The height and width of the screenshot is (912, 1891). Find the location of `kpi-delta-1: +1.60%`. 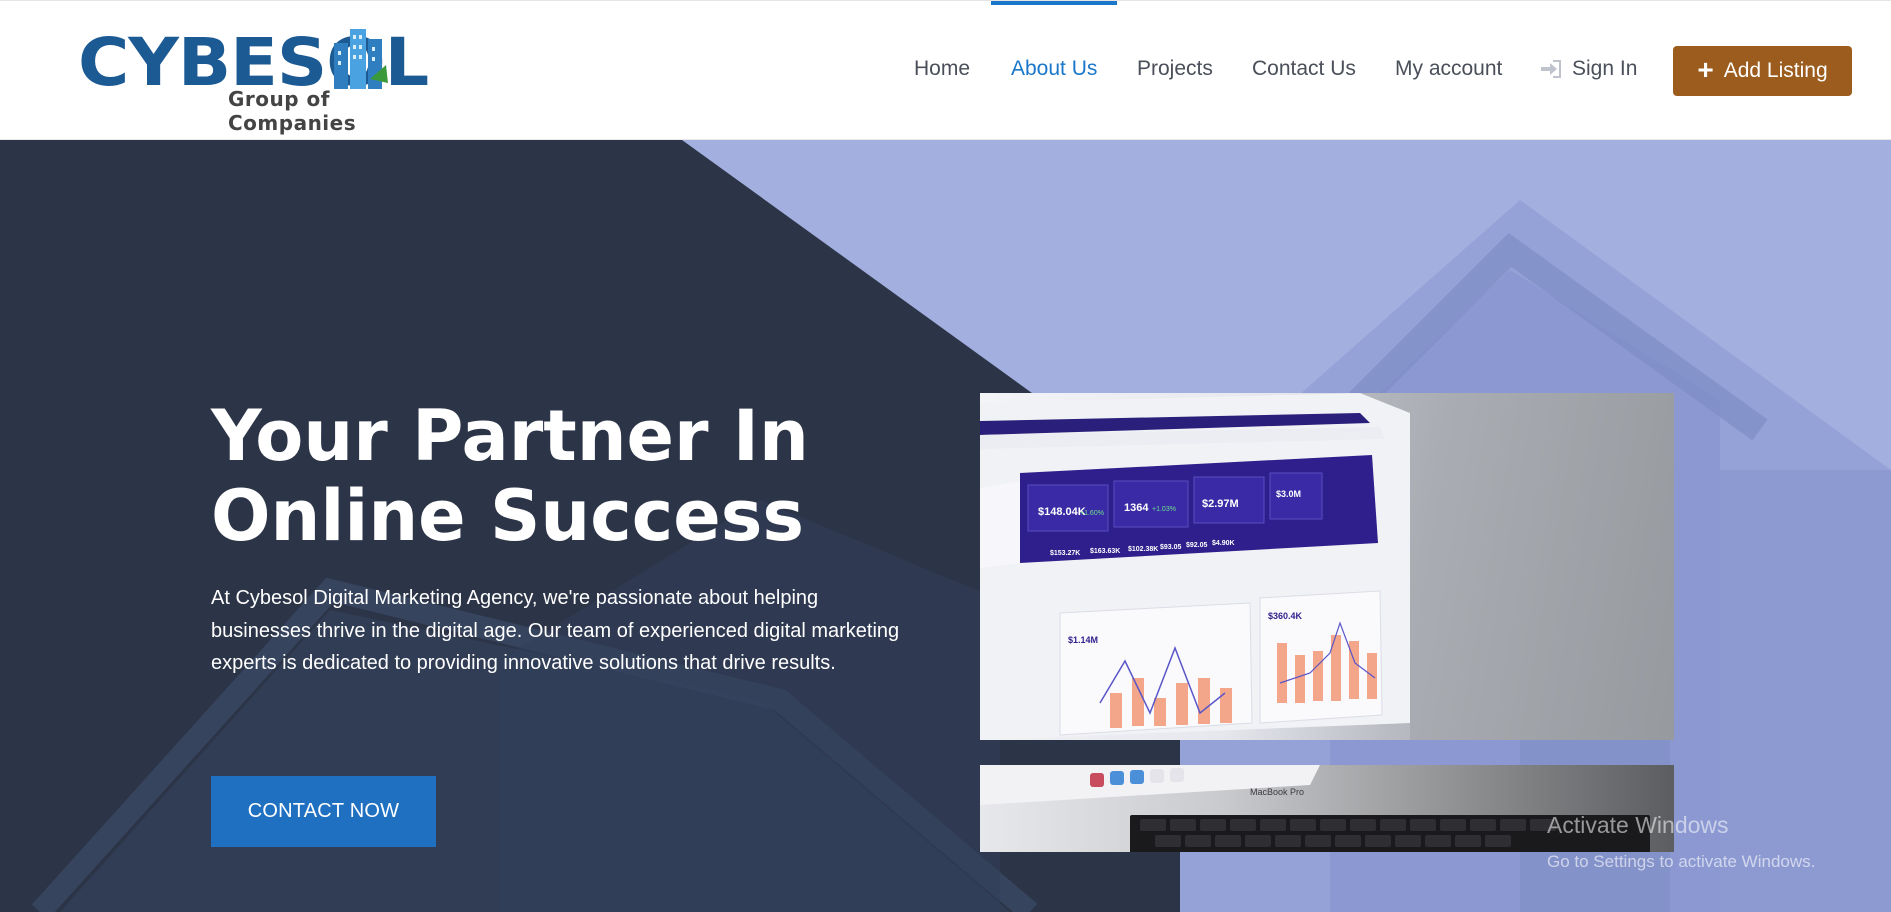

kpi-delta-1: +1.60% is located at coordinates (1092, 513).